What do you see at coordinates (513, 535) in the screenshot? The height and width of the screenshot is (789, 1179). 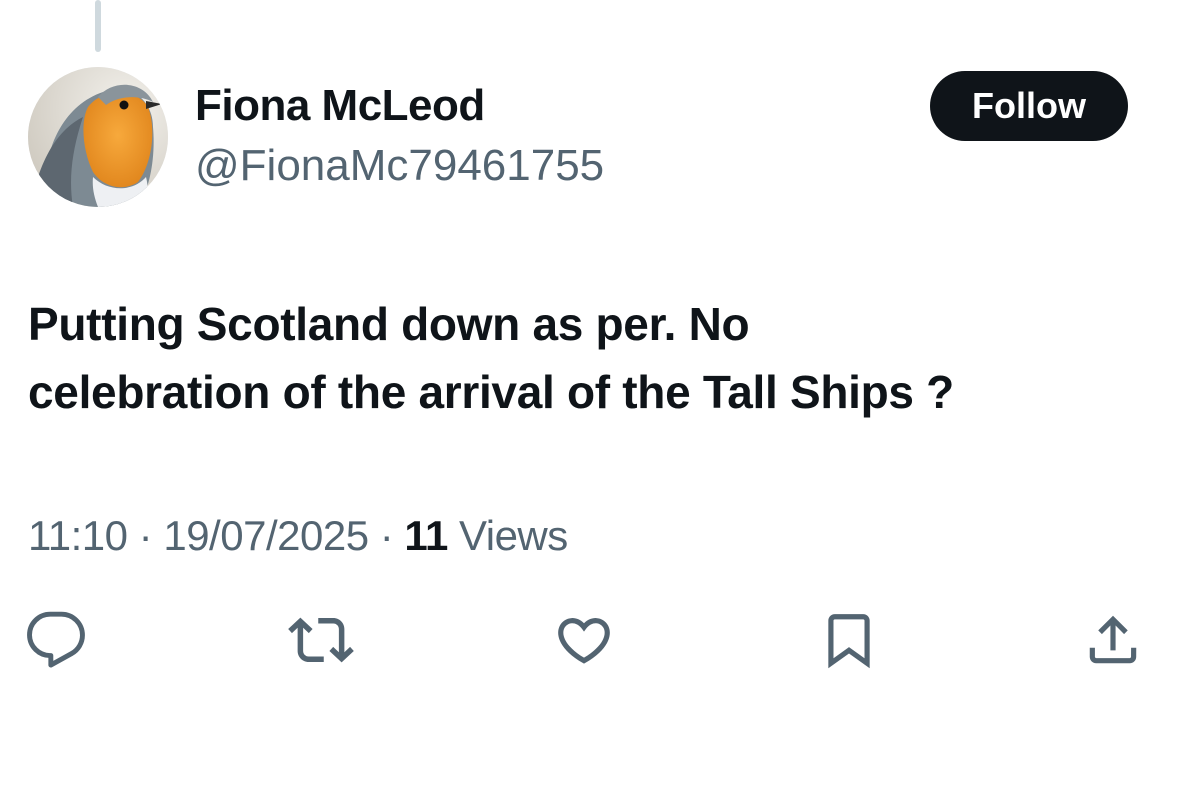 I see `views-label: Views` at bounding box center [513, 535].